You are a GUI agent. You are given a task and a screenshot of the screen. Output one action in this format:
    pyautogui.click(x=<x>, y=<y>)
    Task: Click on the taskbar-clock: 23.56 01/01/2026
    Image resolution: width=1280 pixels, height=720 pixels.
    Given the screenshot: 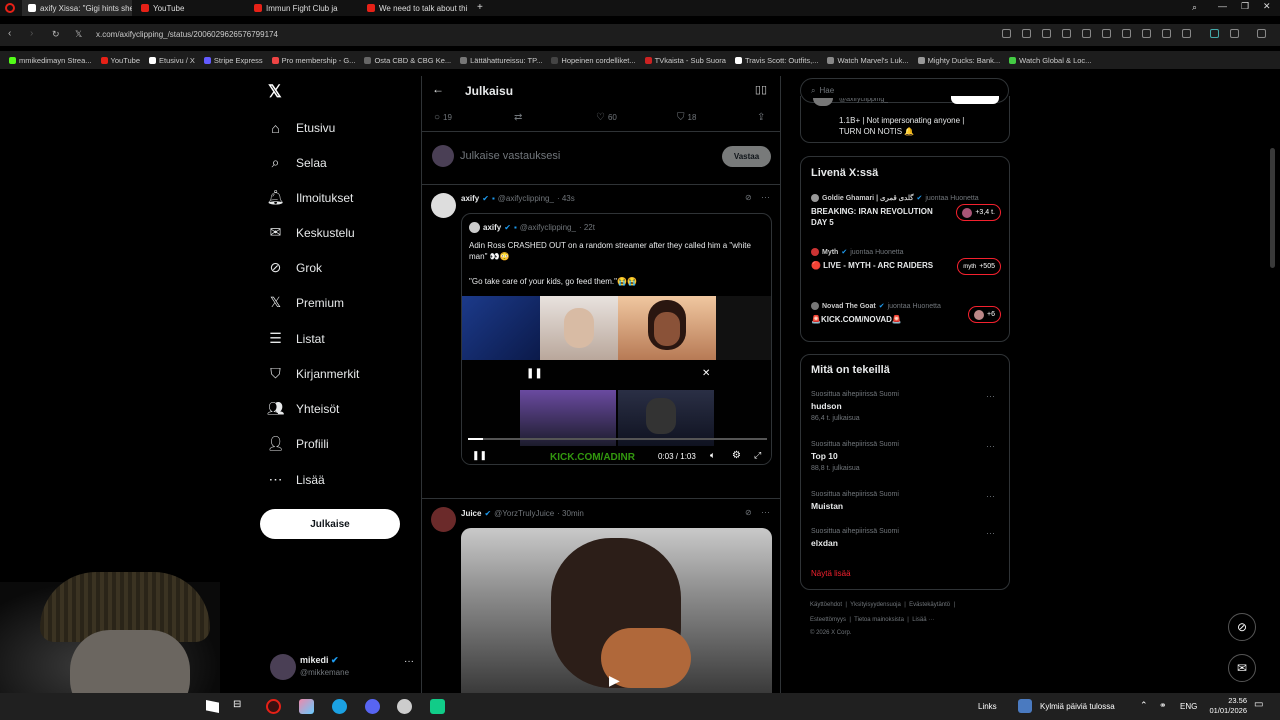 What is the action you would take?
    pyautogui.click(x=1225, y=706)
    